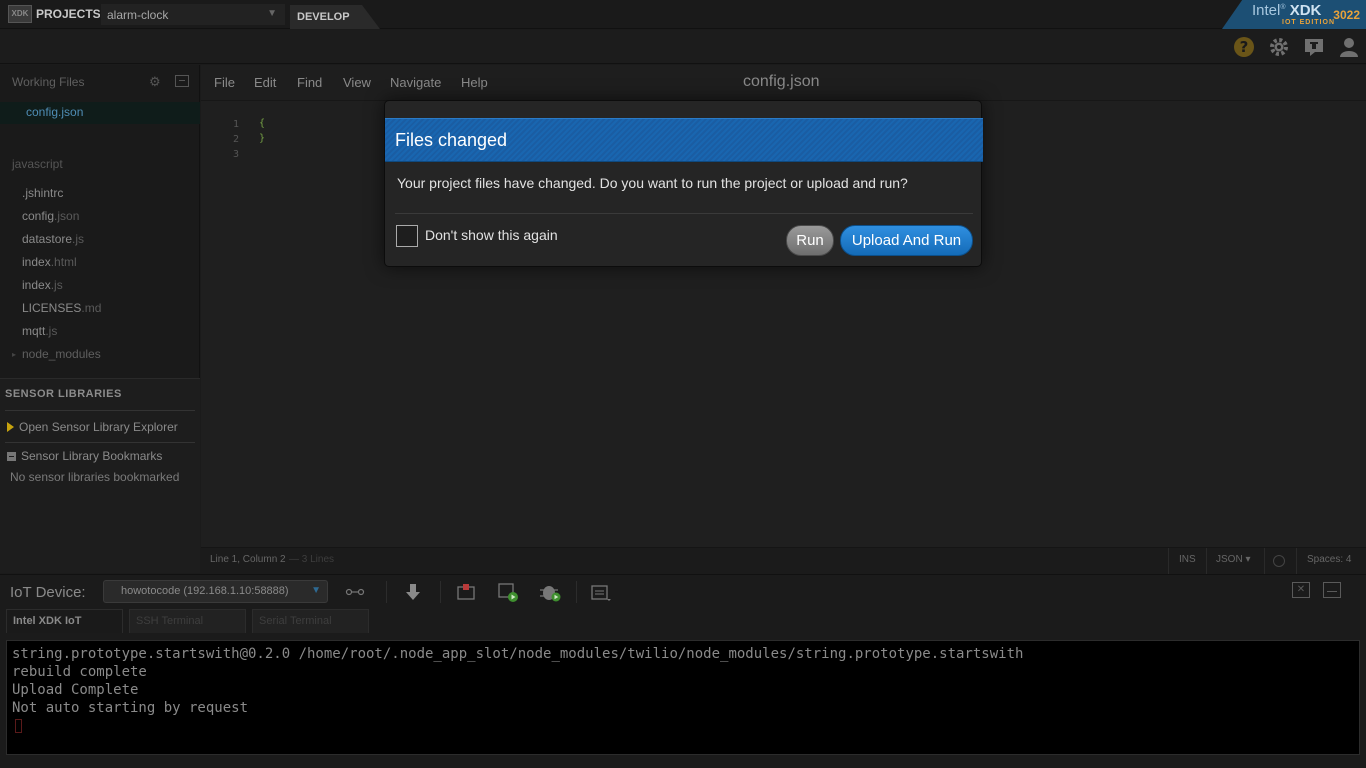 This screenshot has height=768, width=1366. I want to click on code-line: }, so click(262, 138).